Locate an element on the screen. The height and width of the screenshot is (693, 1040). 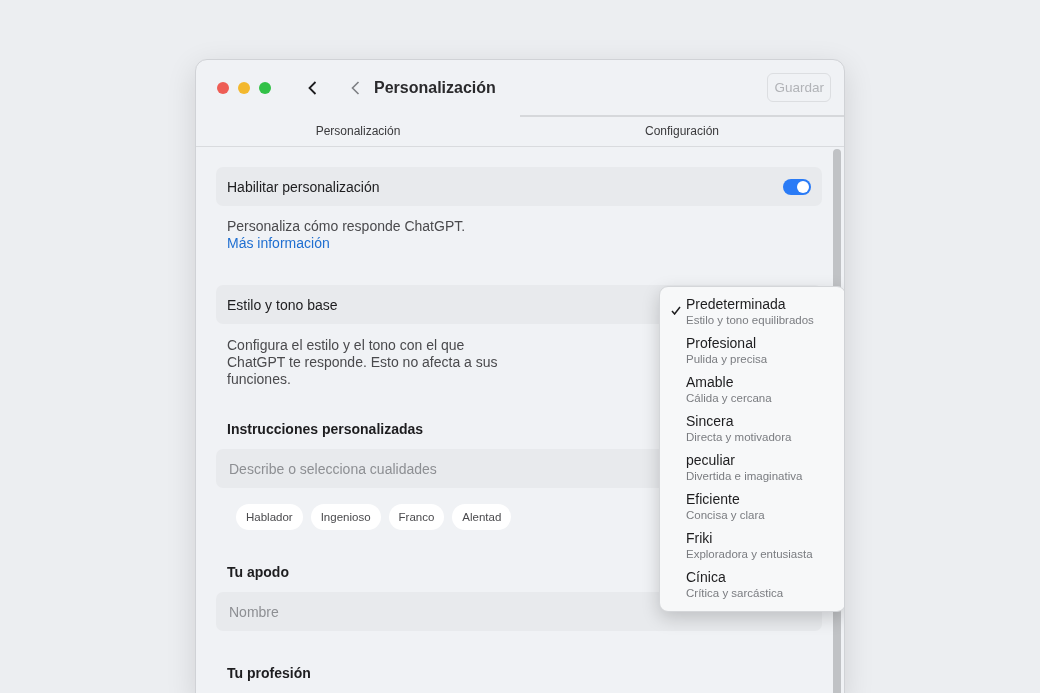
description-text: Personaliza cómo responde ChatGPT. Más información is located at coordinates (346, 235).